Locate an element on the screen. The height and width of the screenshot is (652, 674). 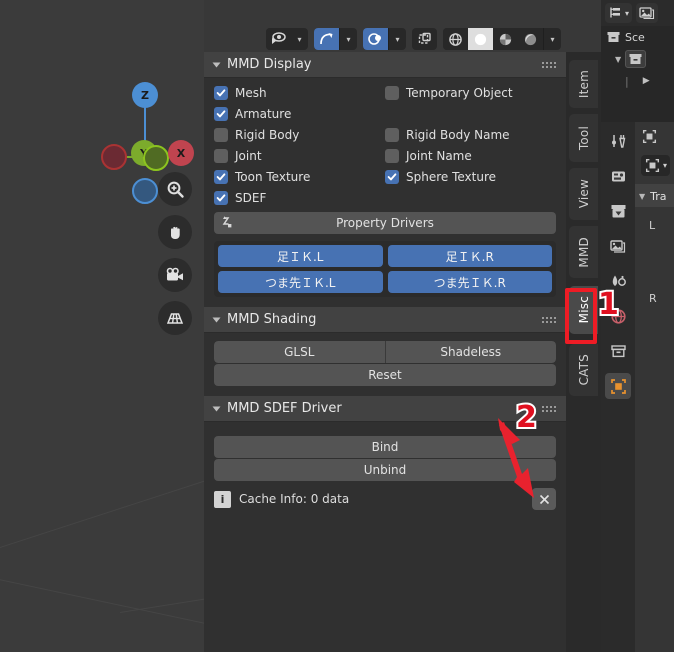
sidebar-item-misc: Misc is located at coordinates (583, 310).